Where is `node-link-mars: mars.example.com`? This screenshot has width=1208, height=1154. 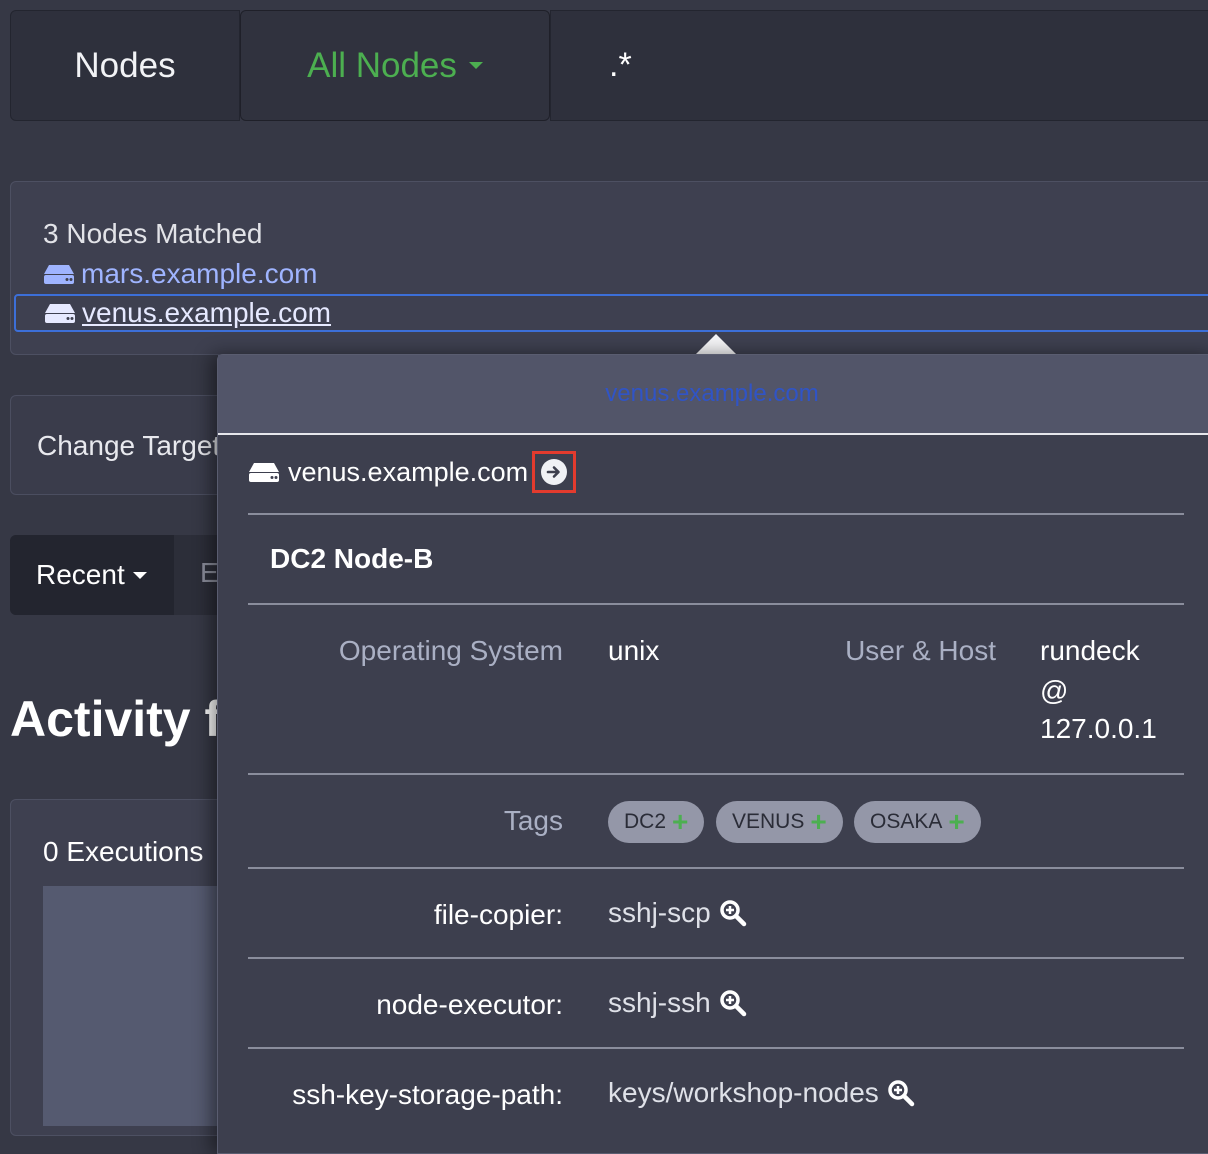
node-link-mars: mars.example.com is located at coordinates (180, 274).